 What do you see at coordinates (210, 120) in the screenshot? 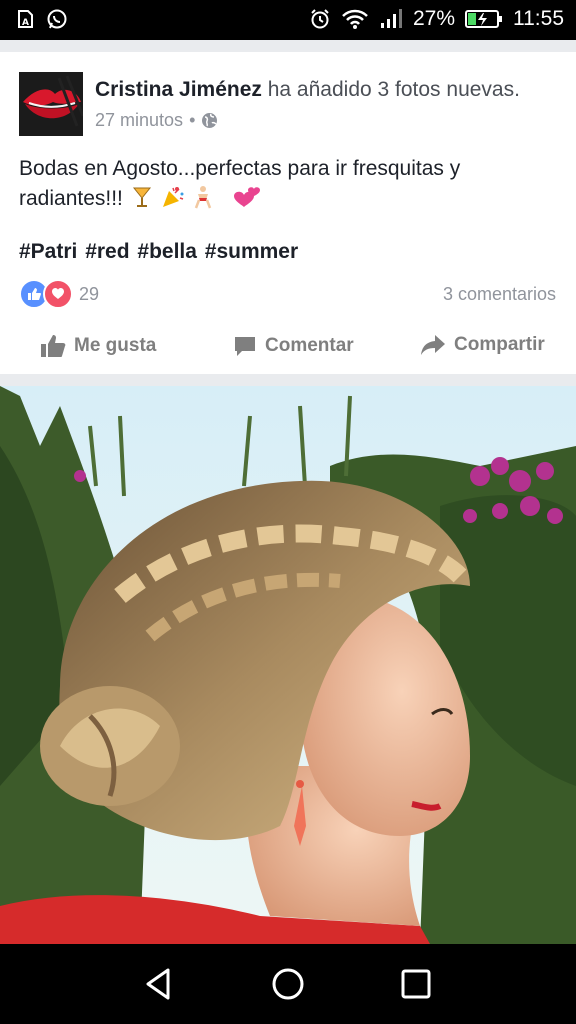
I see `globe-icon` at bounding box center [210, 120].